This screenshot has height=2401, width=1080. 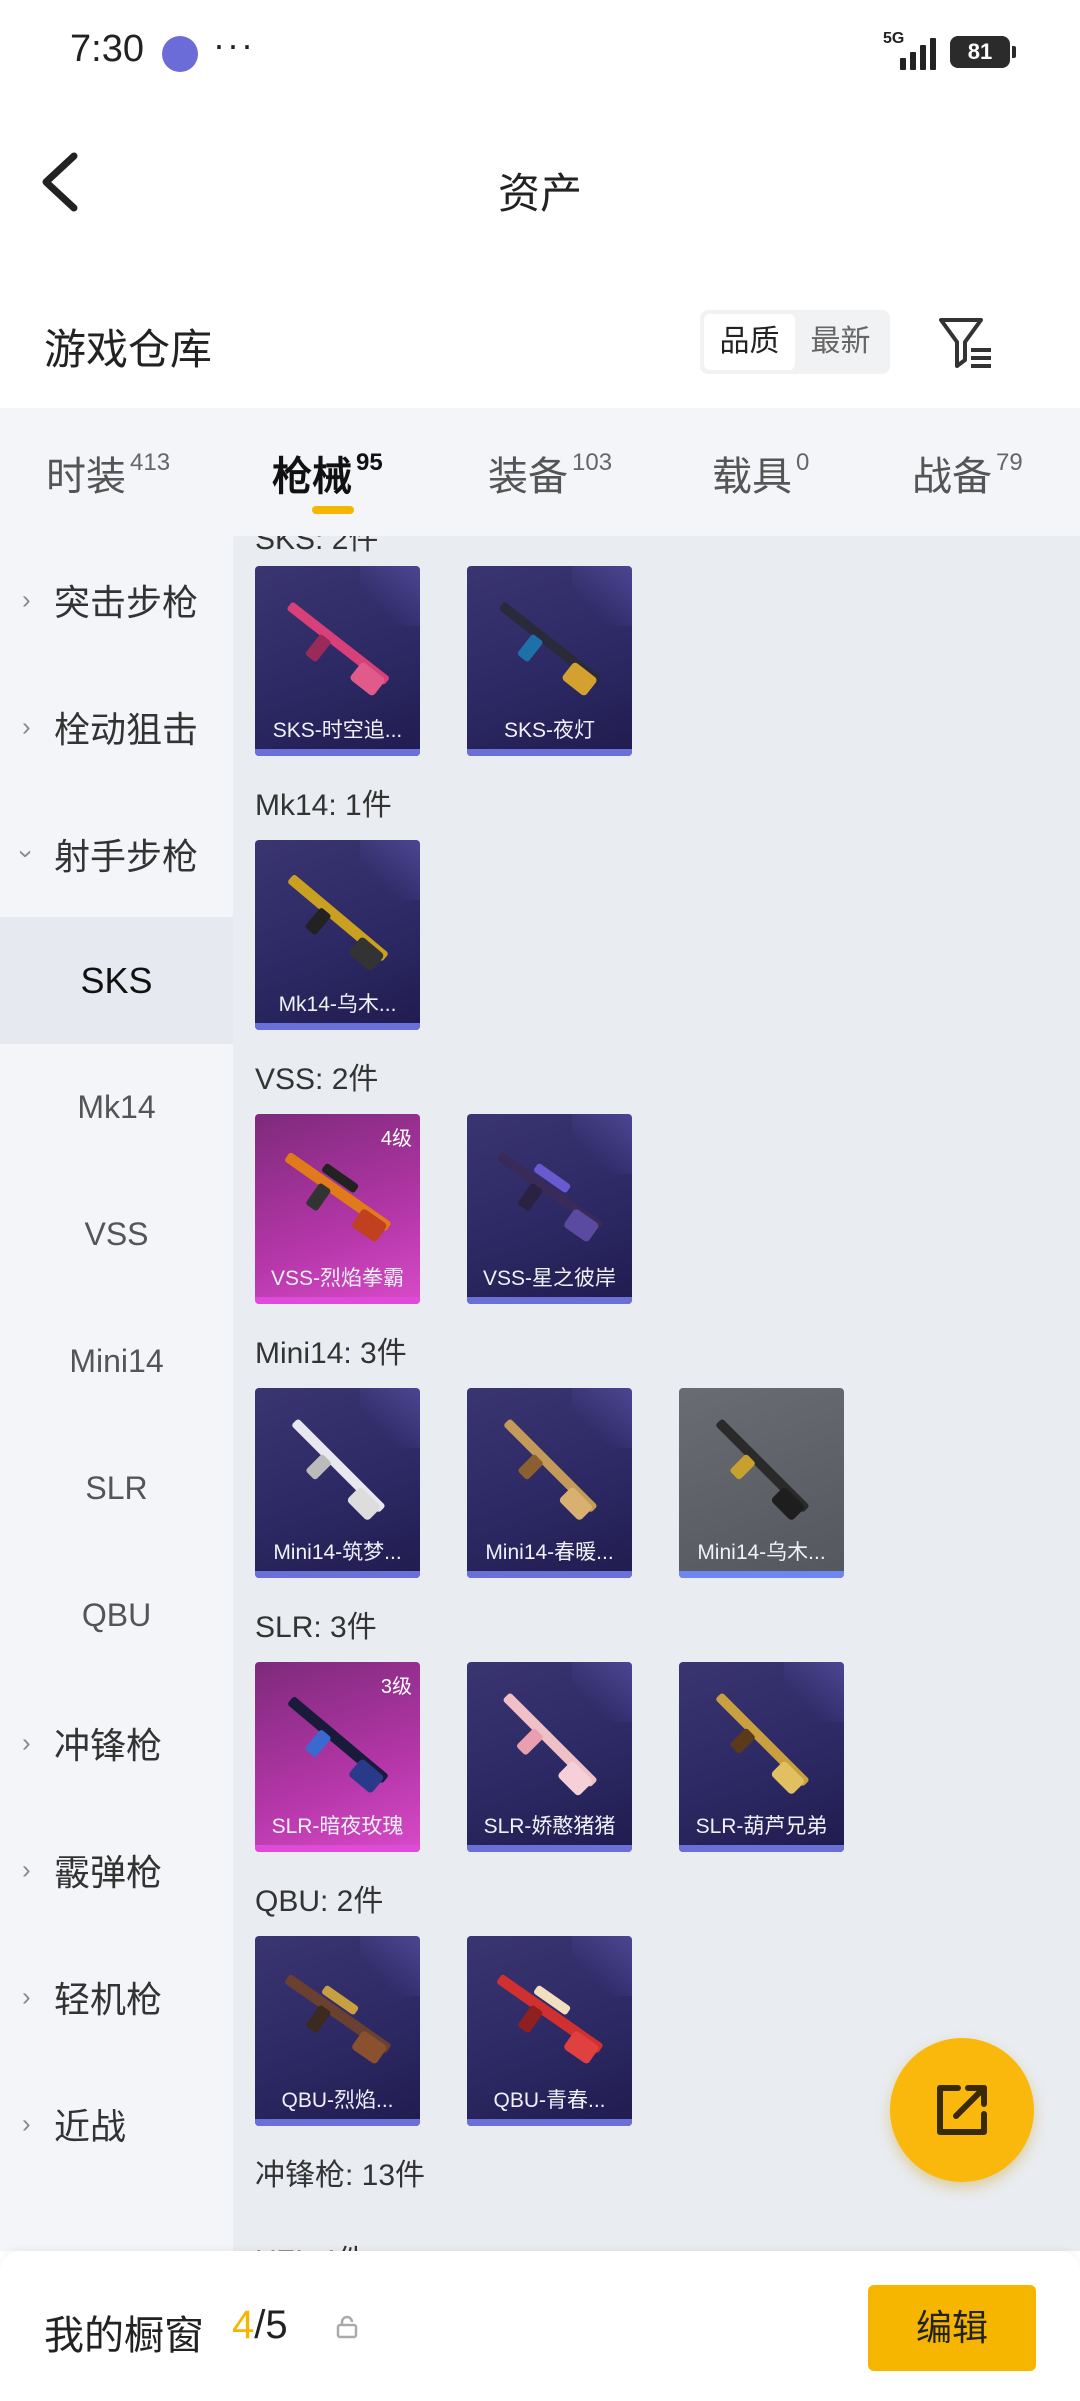 I want to click on sort-toggle: 品质 最新, so click(x=795, y=342).